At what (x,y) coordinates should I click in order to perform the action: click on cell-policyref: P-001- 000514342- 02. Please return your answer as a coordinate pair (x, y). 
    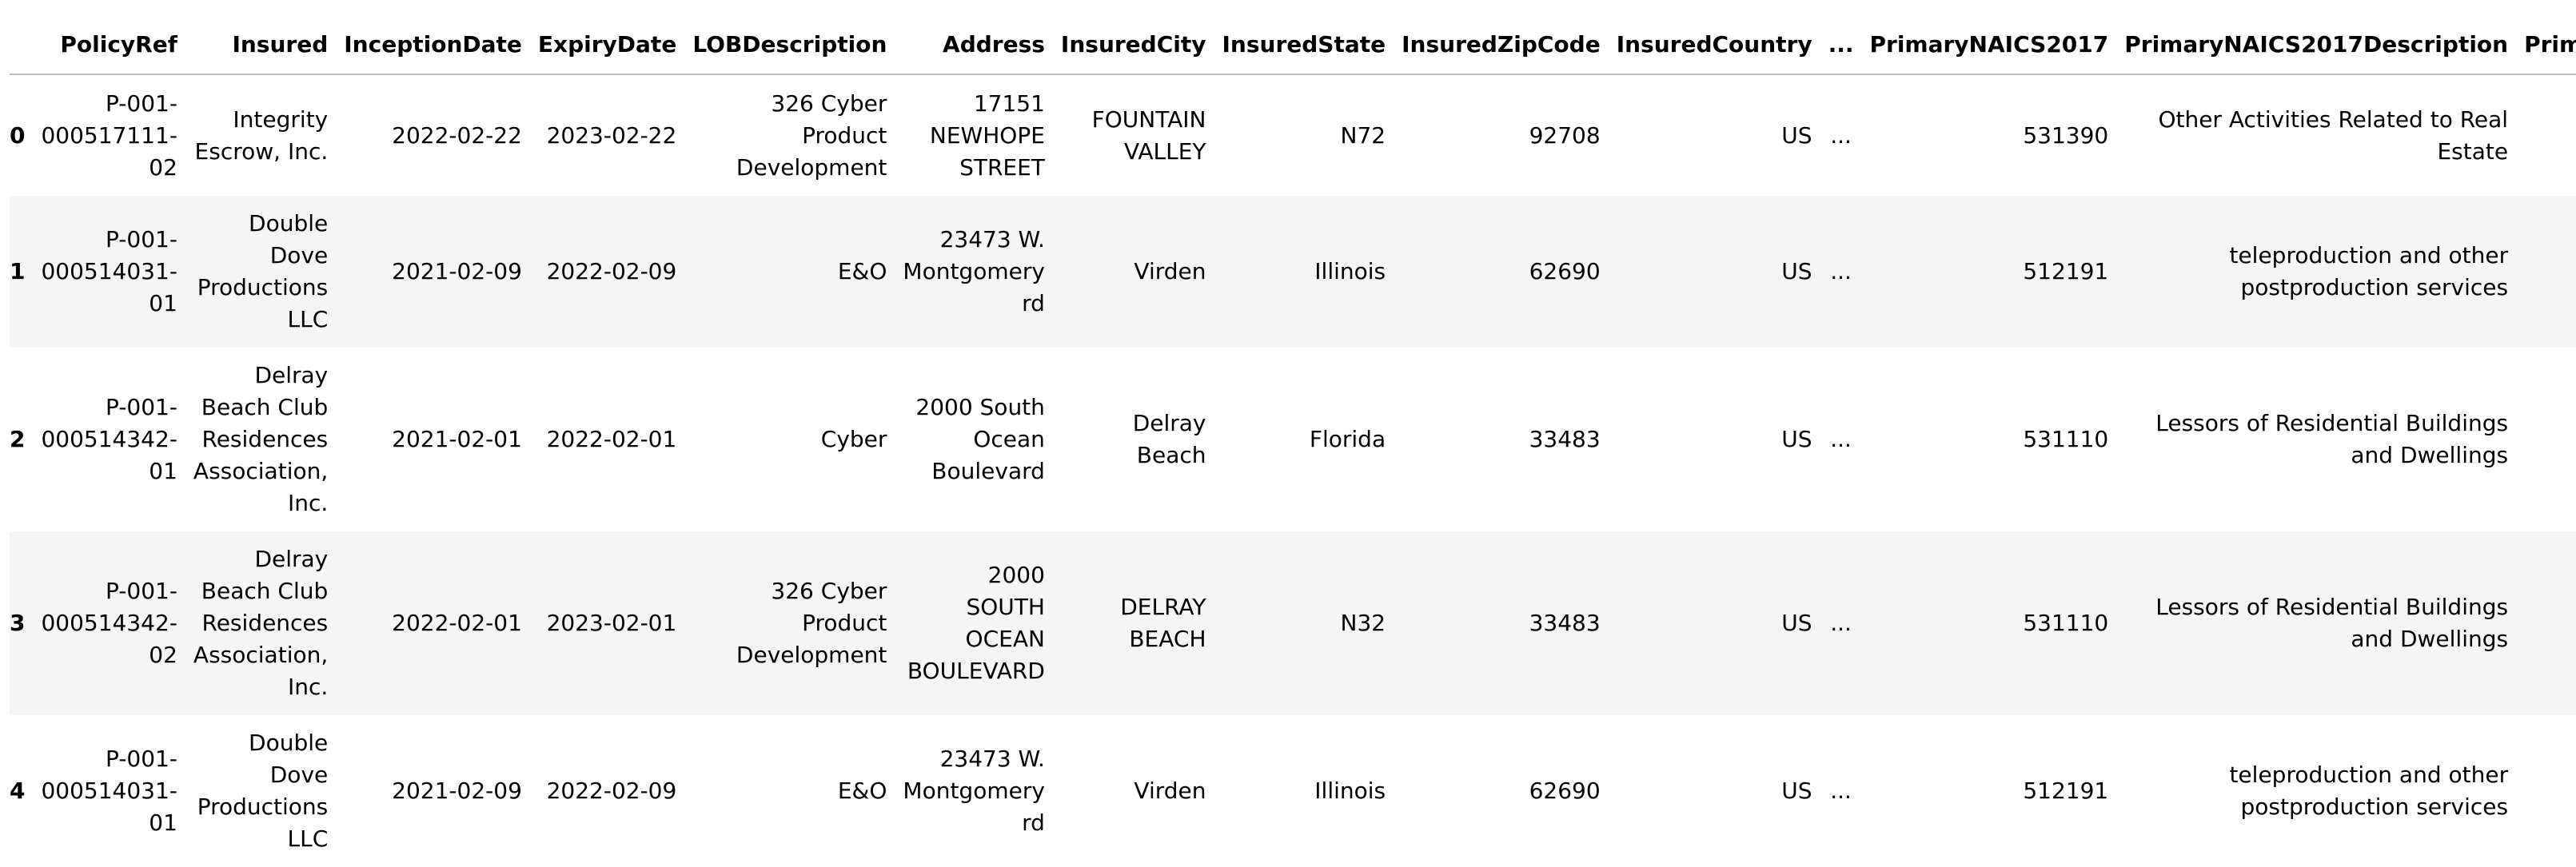
    Looking at the image, I should click on (109, 623).